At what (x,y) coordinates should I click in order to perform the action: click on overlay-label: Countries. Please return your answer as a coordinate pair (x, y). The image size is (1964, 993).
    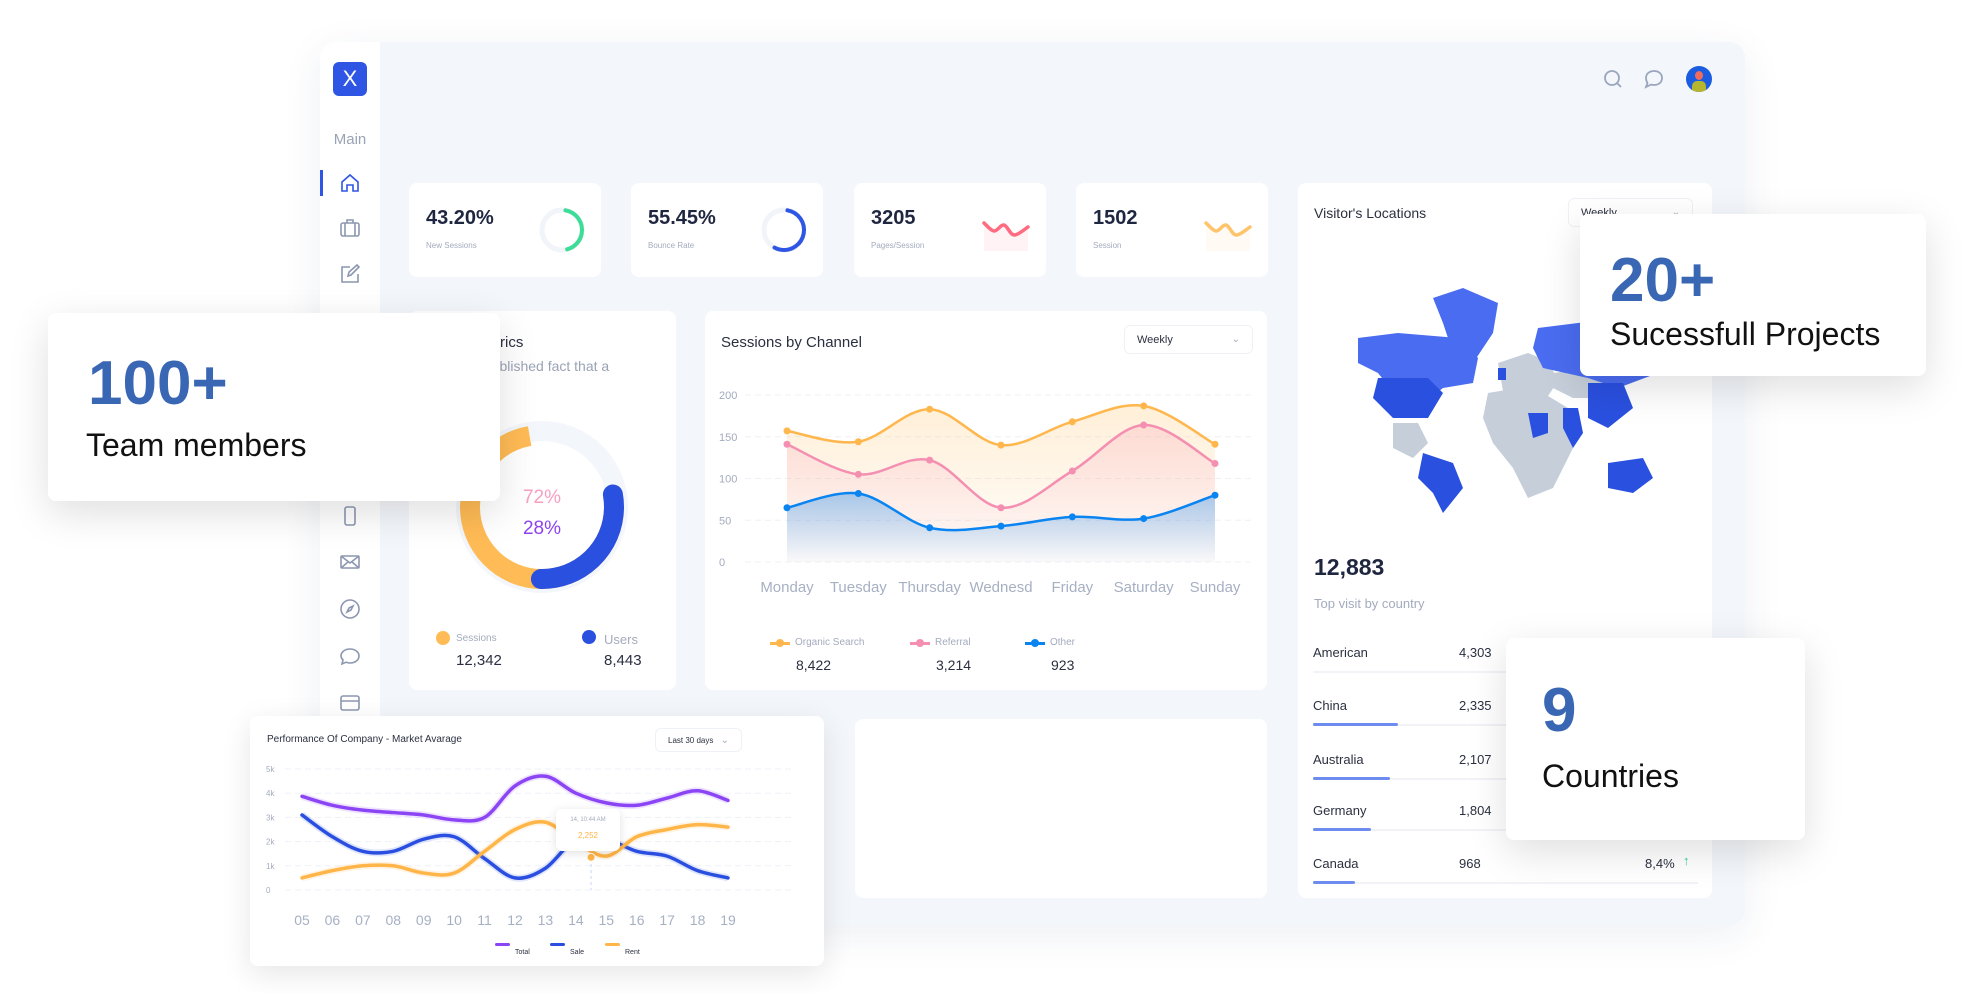
    Looking at the image, I should click on (1610, 776).